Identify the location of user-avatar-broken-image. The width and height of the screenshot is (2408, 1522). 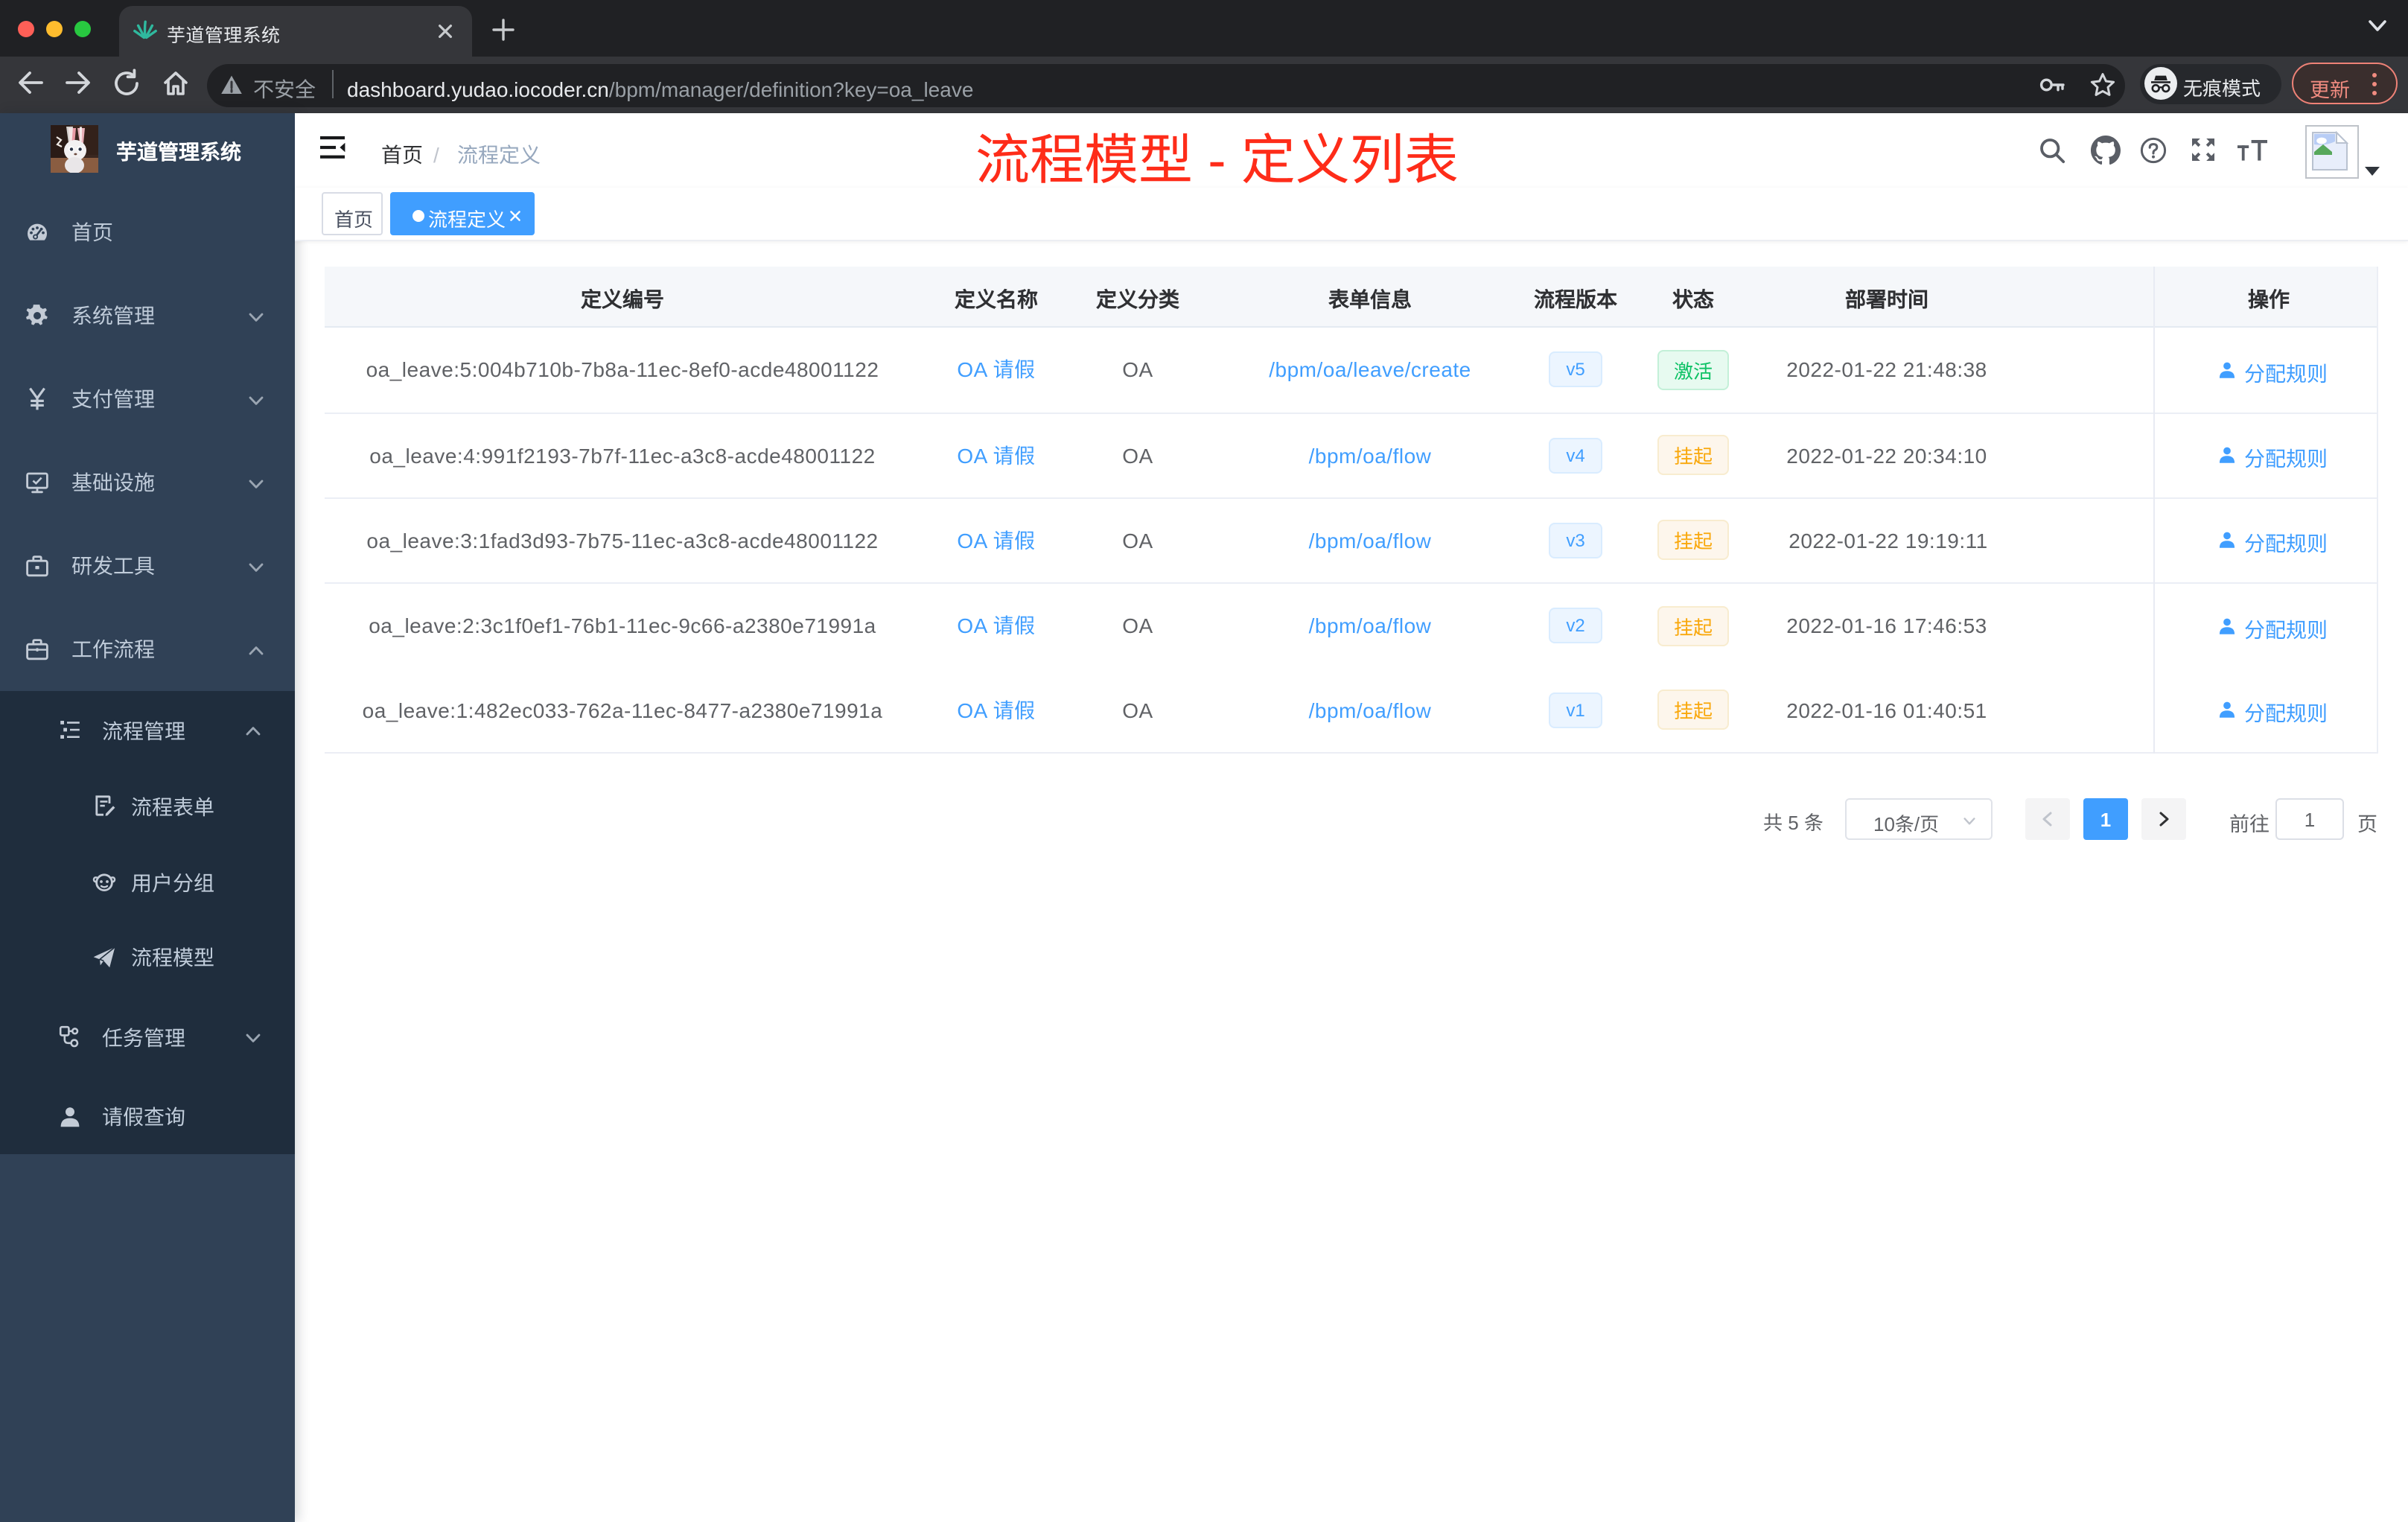
(2332, 152).